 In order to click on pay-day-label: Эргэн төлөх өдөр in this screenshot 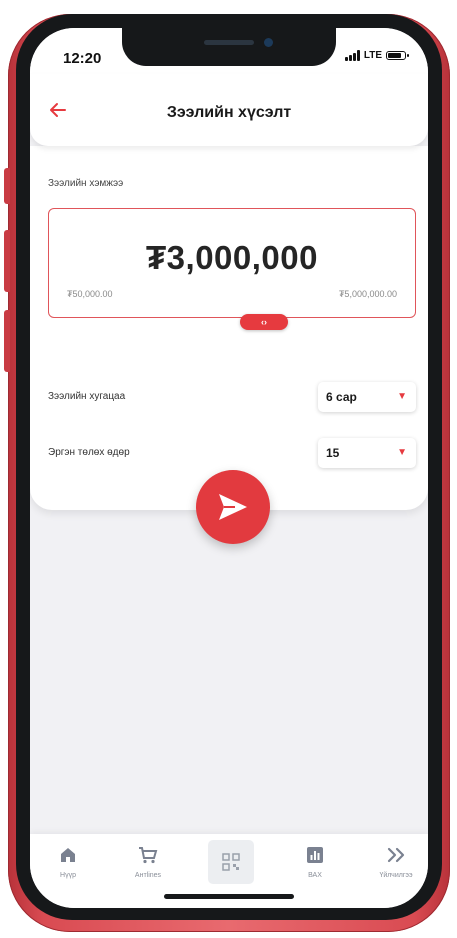, I will do `click(89, 452)`.